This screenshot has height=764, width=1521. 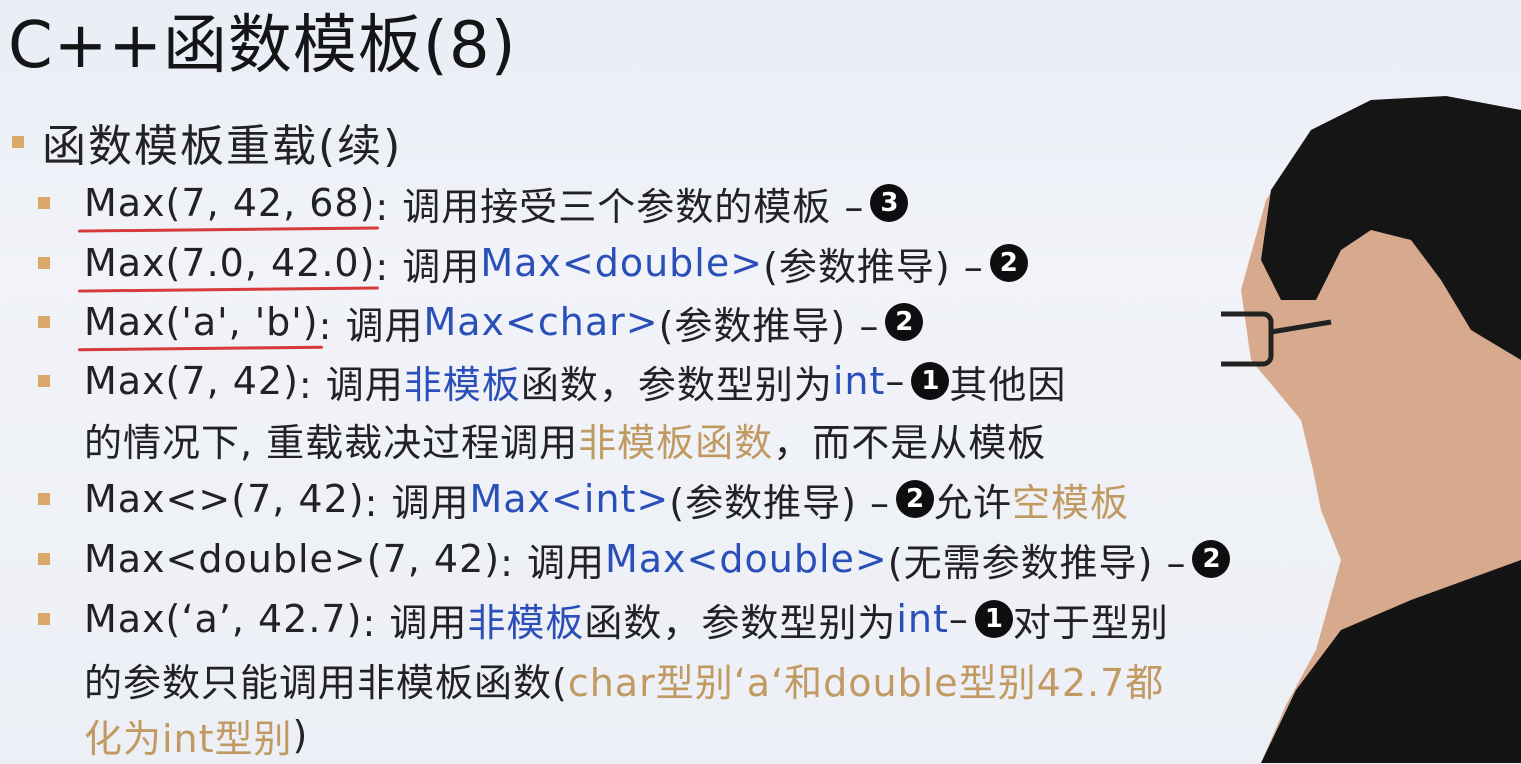 I want to click on item-text: (无需参数推导) –, so click(x=1037, y=562).